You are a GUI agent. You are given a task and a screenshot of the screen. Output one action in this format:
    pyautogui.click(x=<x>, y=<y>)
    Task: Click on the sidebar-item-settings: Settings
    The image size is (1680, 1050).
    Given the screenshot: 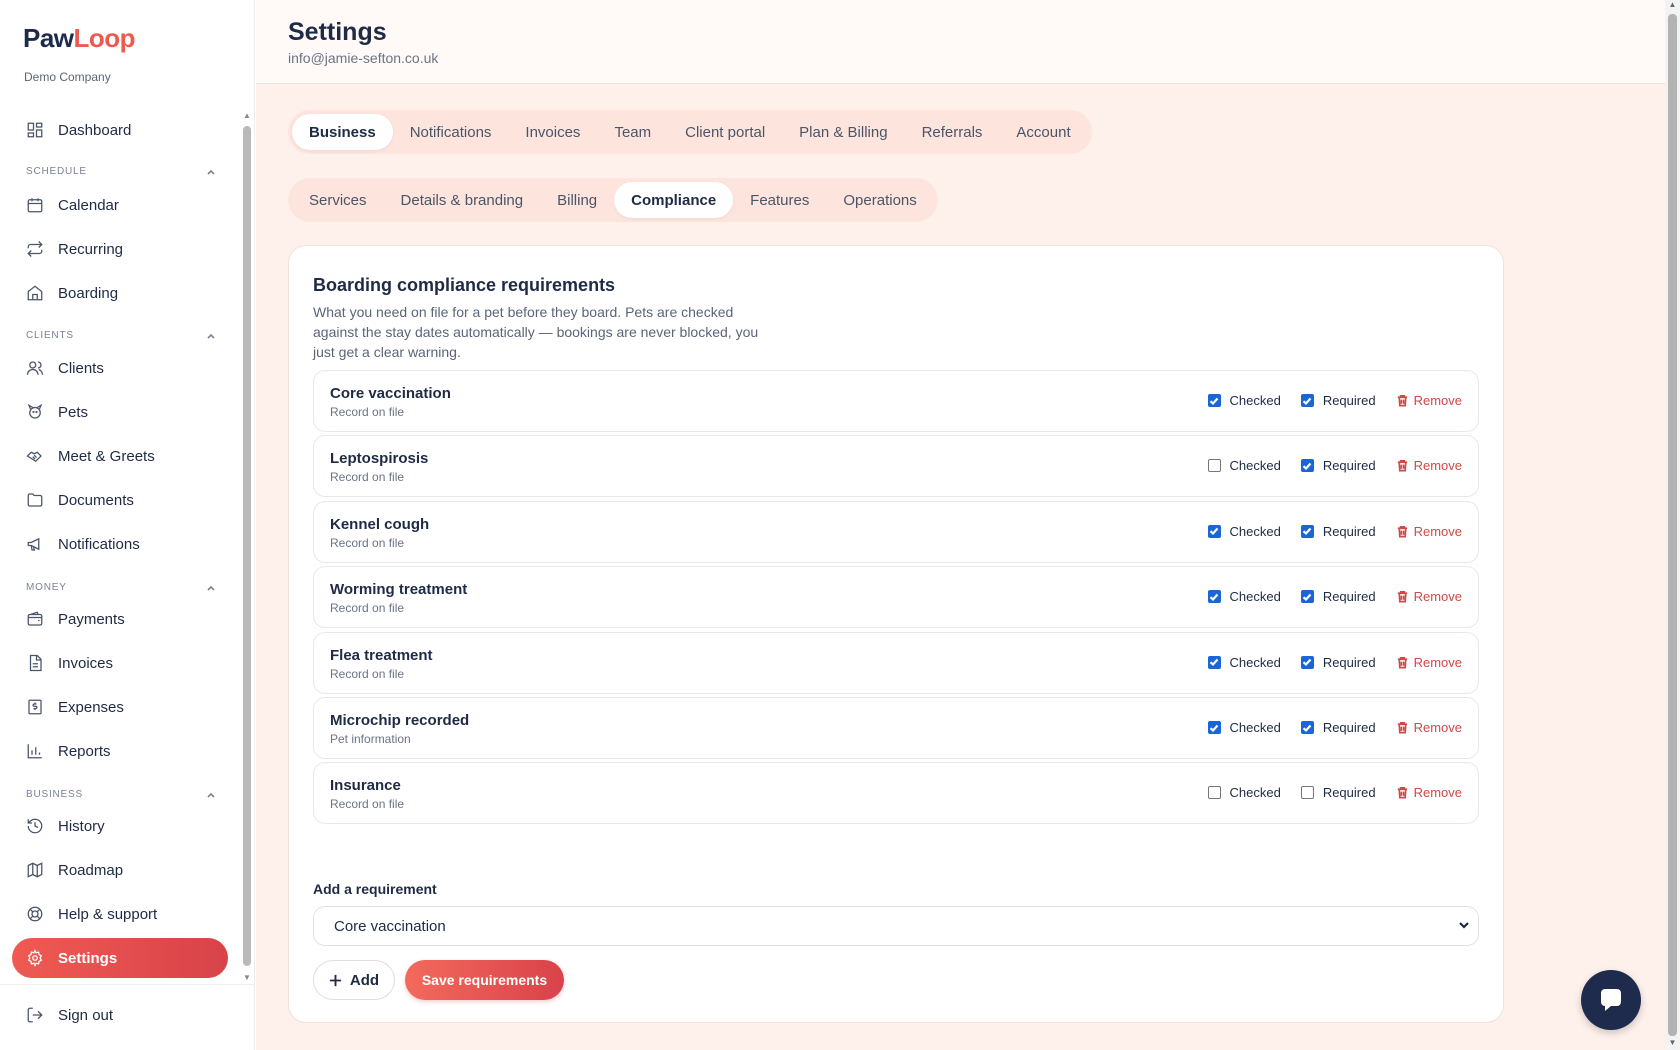 What is the action you would take?
    pyautogui.click(x=120, y=958)
    